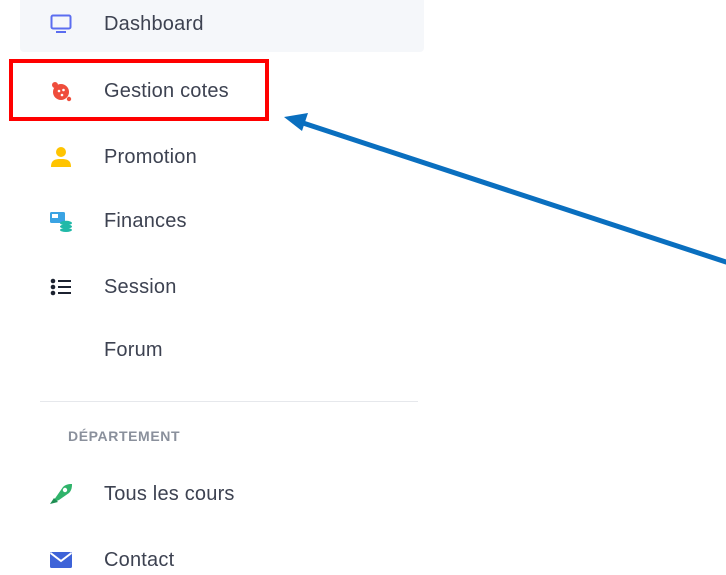 The height and width of the screenshot is (575, 726). I want to click on sidebar-item-label: Contact, so click(139, 559).